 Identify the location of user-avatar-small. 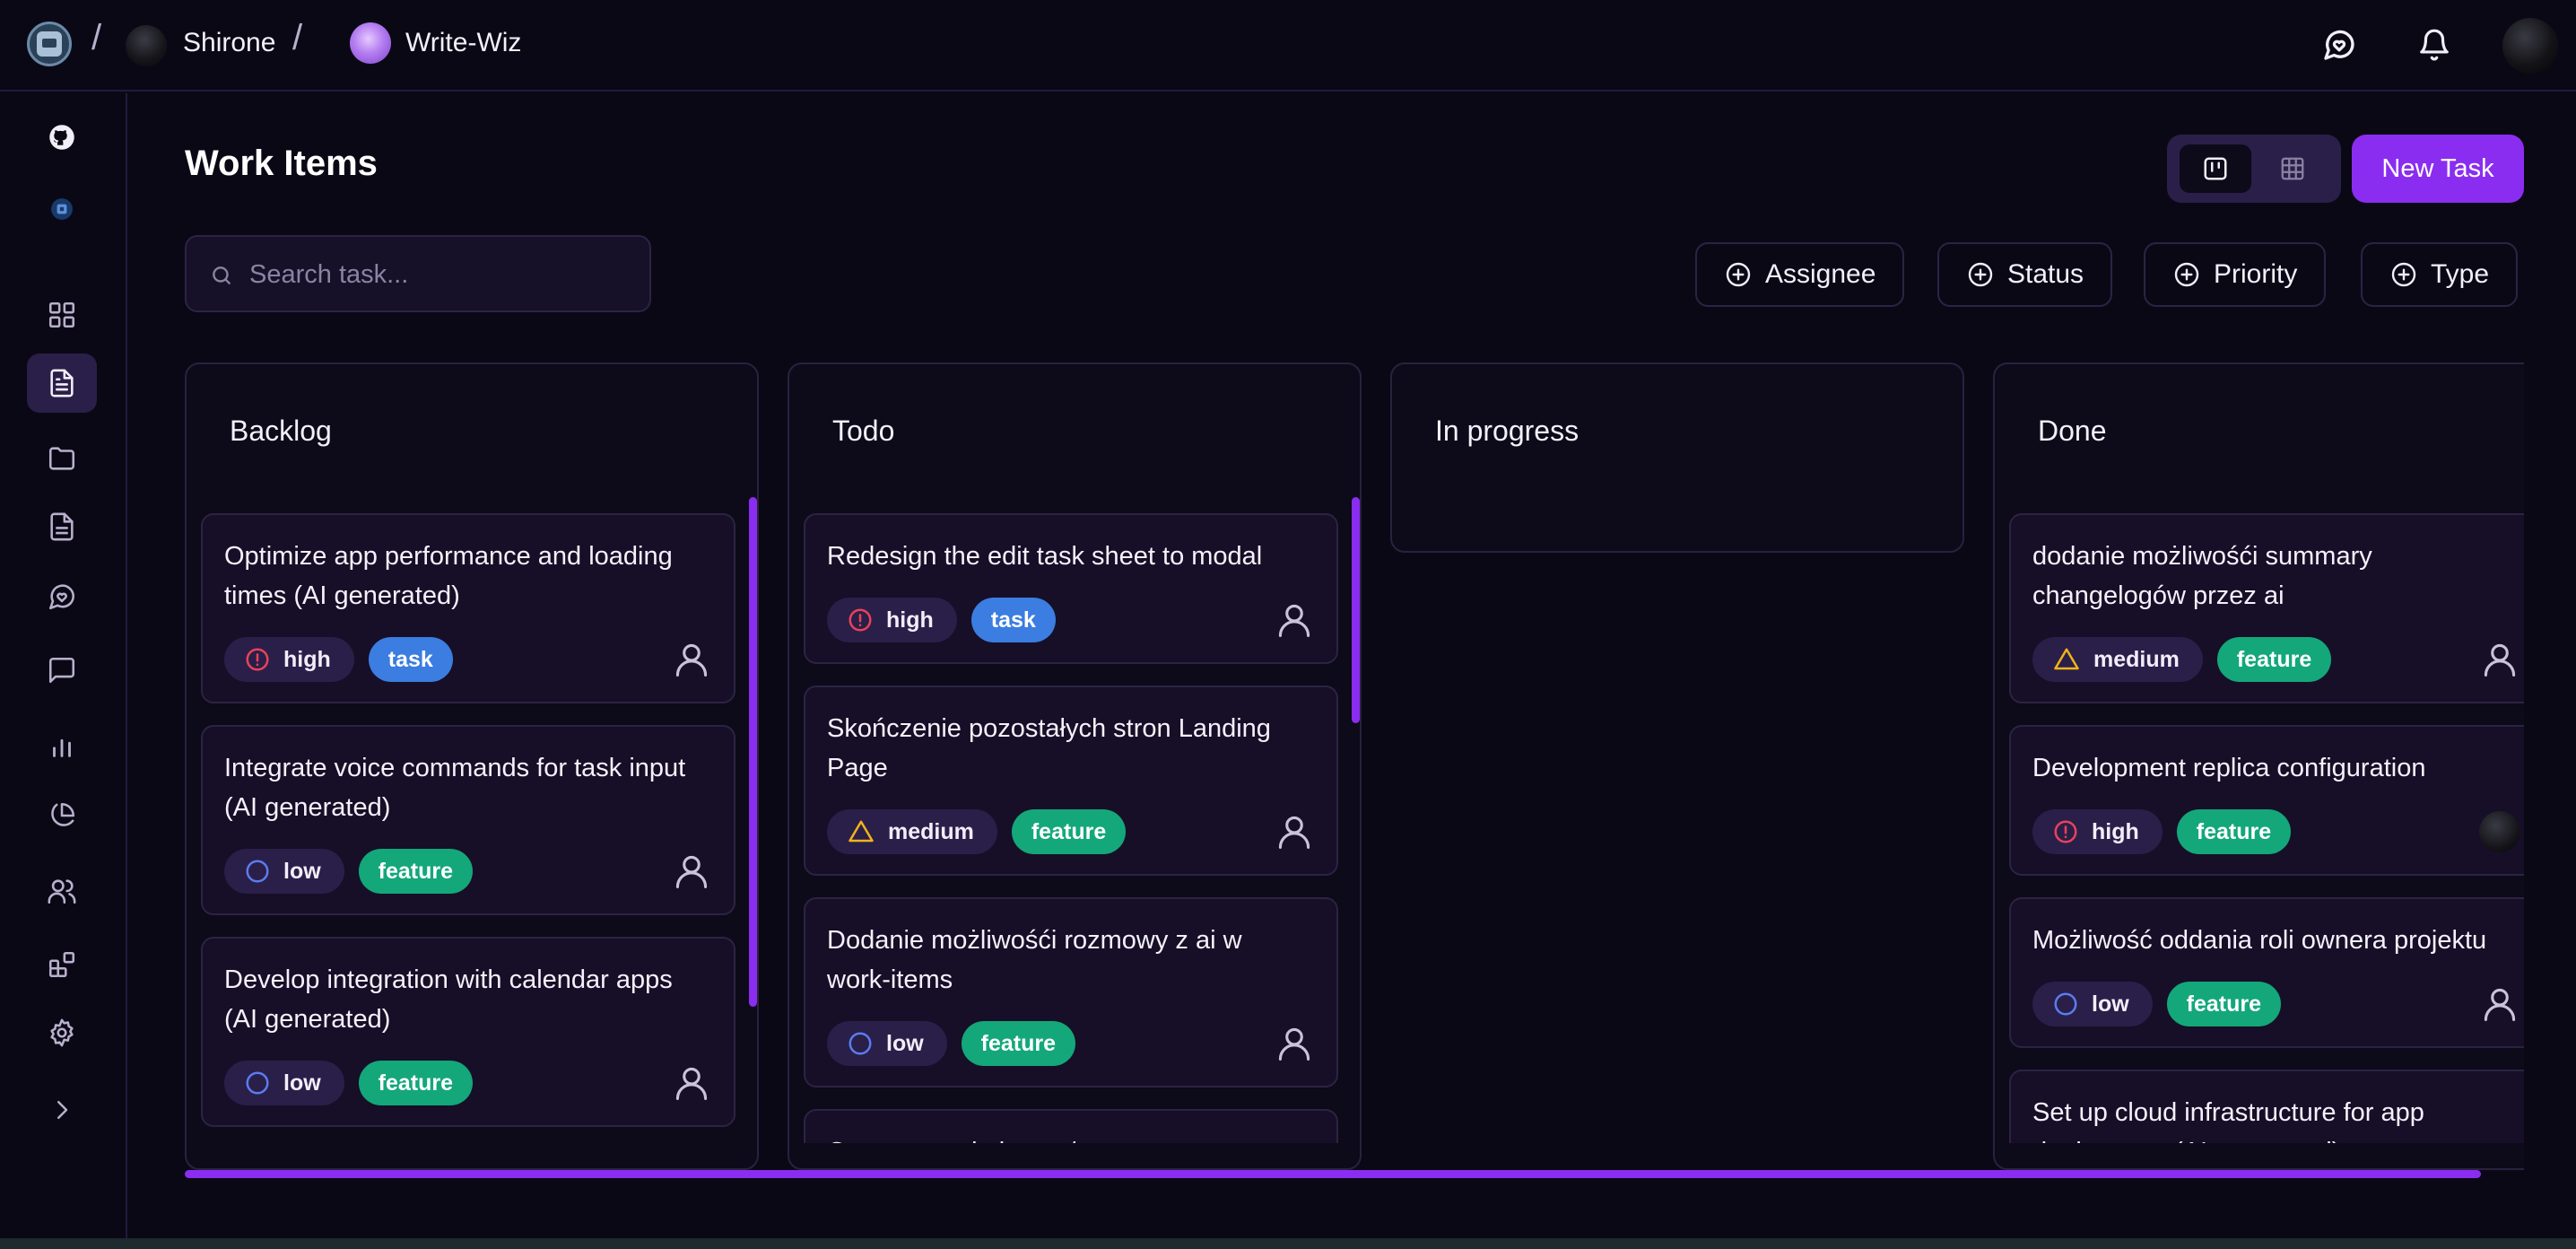
(146, 46).